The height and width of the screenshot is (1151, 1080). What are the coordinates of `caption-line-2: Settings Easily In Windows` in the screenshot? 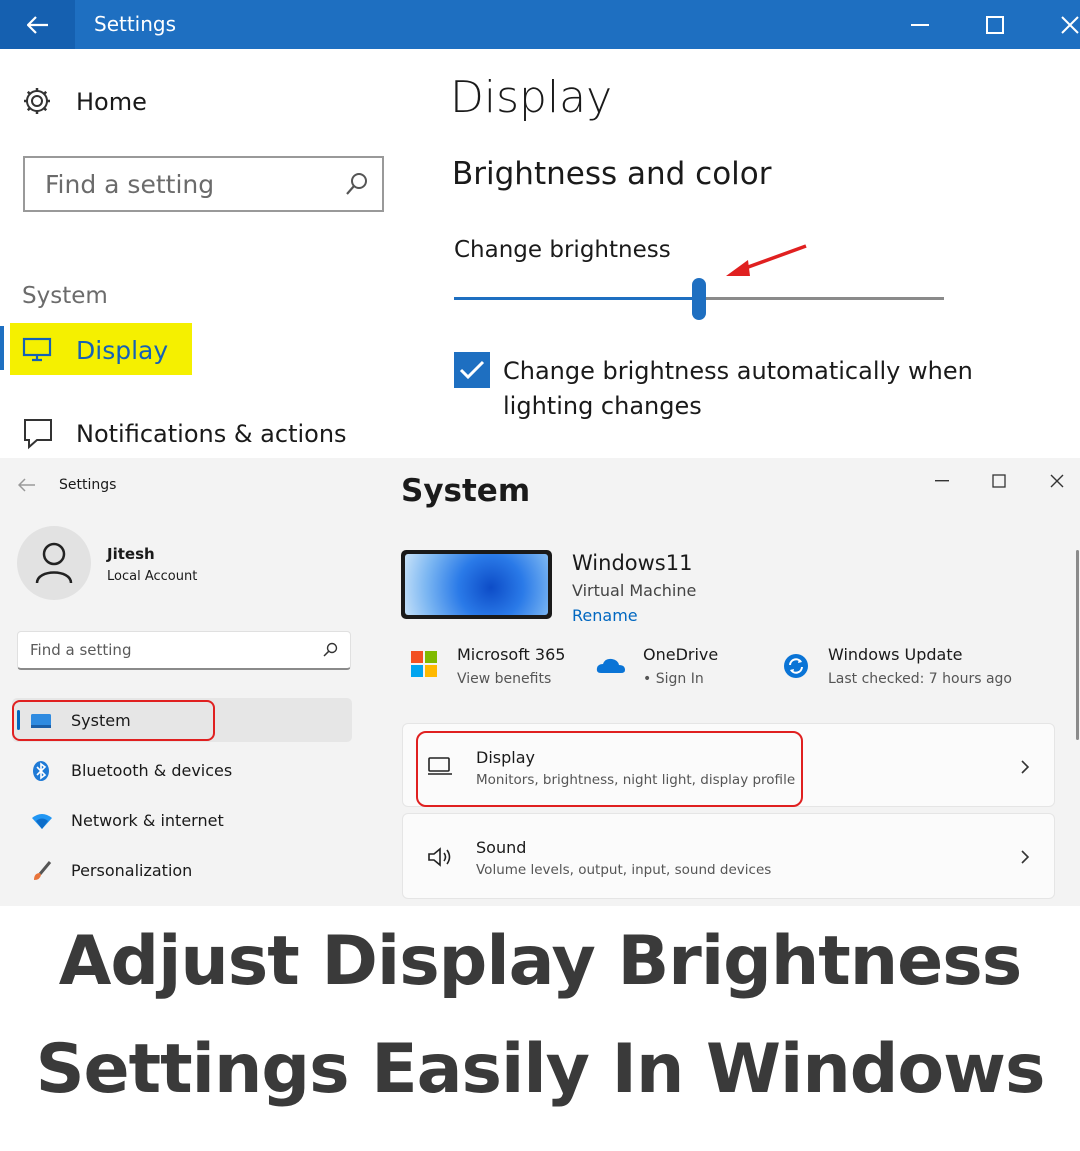 It's located at (540, 1069).